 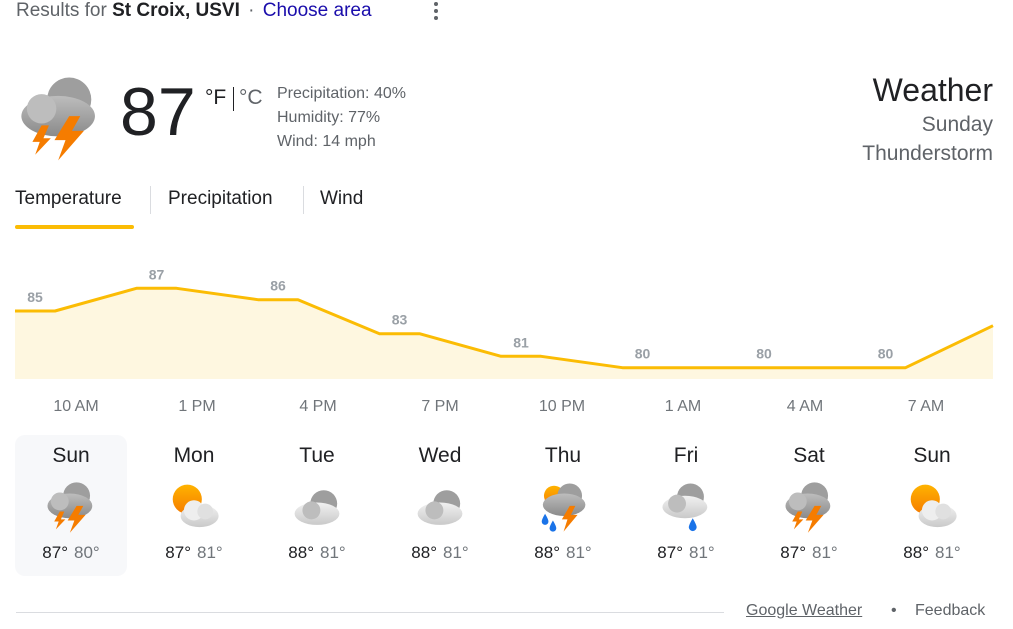 I want to click on chart-value-label: 81, so click(x=521, y=342).